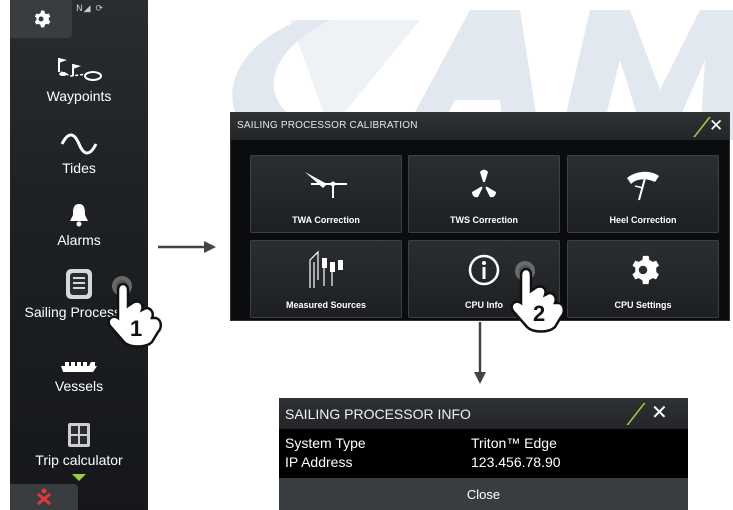 This screenshot has height=510, width=733. What do you see at coordinates (79, 215) in the screenshot?
I see `bell-icon` at bounding box center [79, 215].